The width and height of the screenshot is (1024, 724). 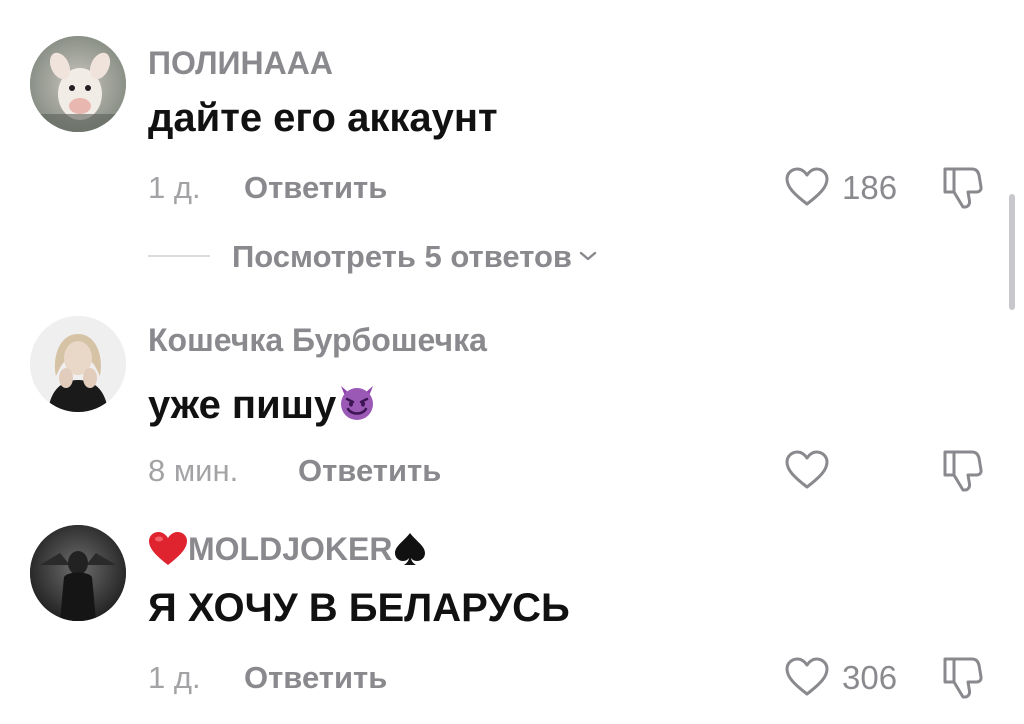 I want to click on like-button: 306, so click(x=840, y=677).